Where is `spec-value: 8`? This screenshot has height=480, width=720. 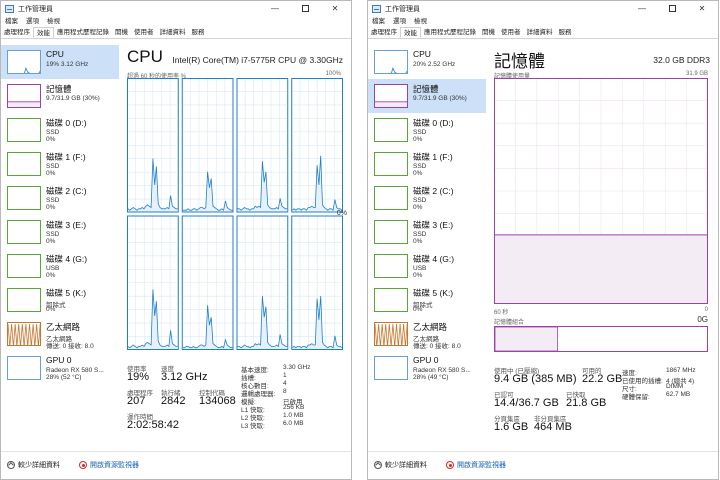
spec-value: 8 is located at coordinates (285, 391).